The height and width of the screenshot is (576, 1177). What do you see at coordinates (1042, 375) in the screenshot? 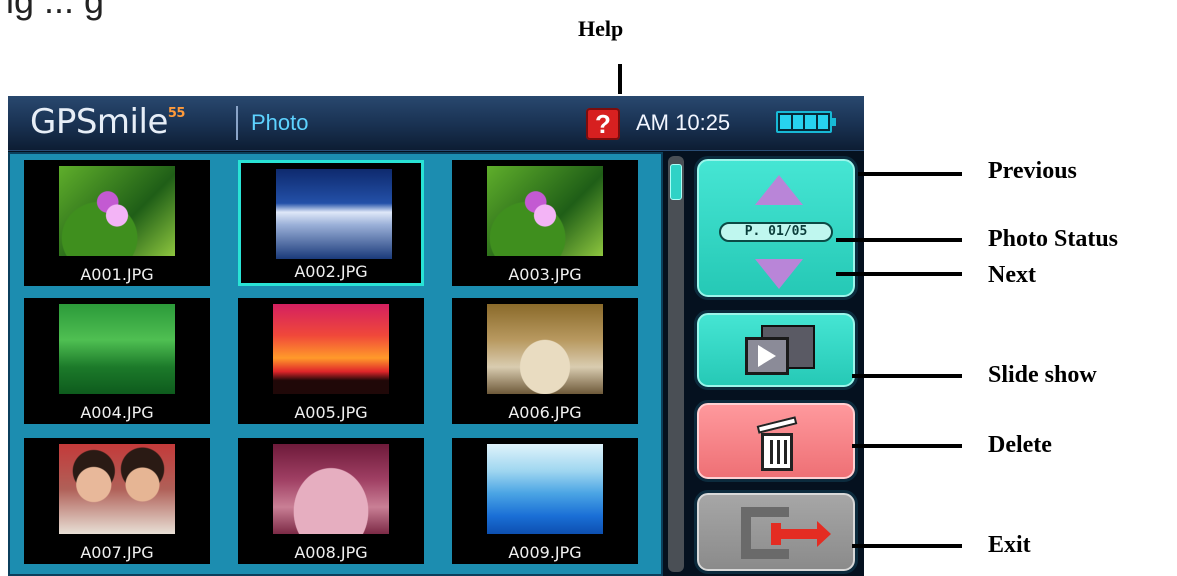
I see `slide-show-callout-label: Slide show` at bounding box center [1042, 375].